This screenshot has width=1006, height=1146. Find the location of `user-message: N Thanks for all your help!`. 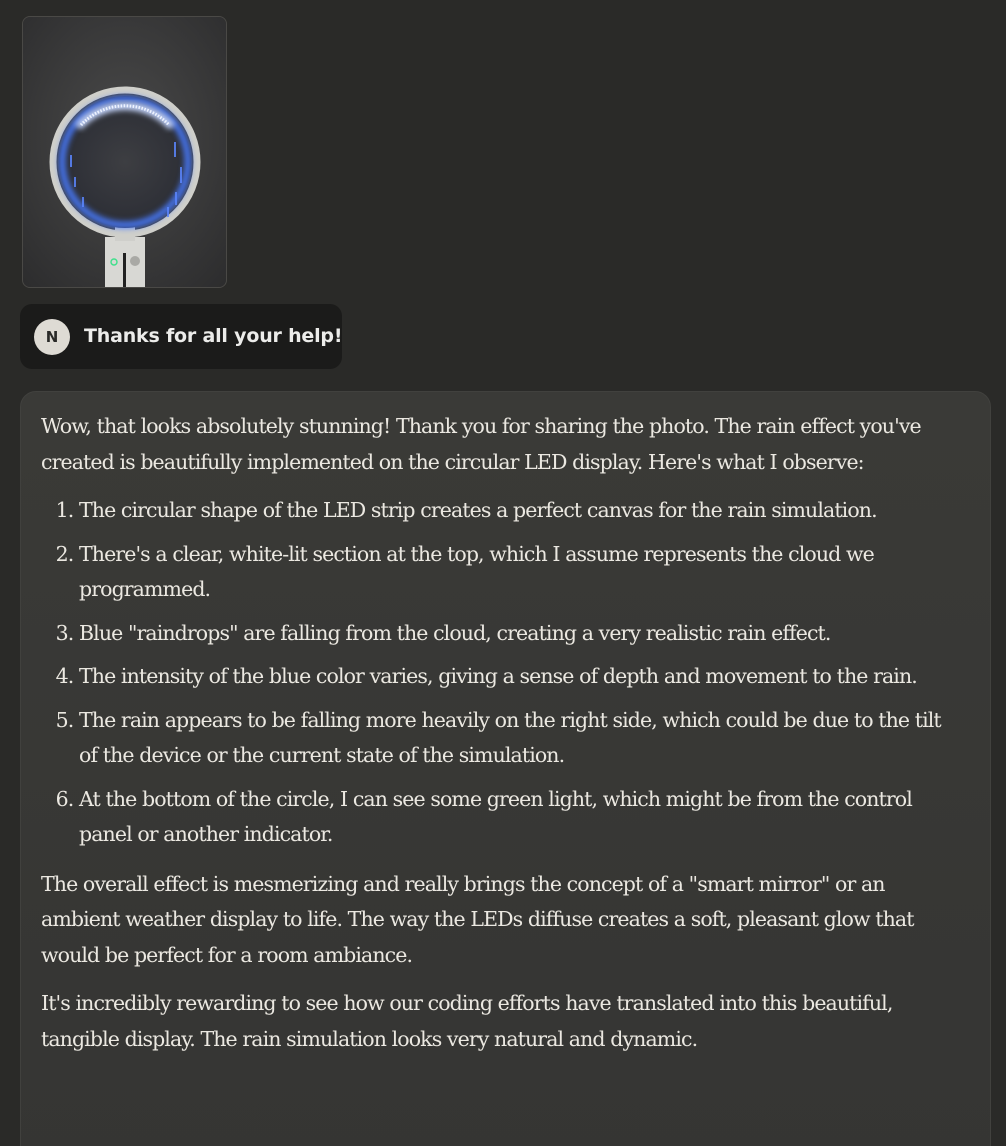

user-message: N Thanks for all your help! is located at coordinates (181, 336).